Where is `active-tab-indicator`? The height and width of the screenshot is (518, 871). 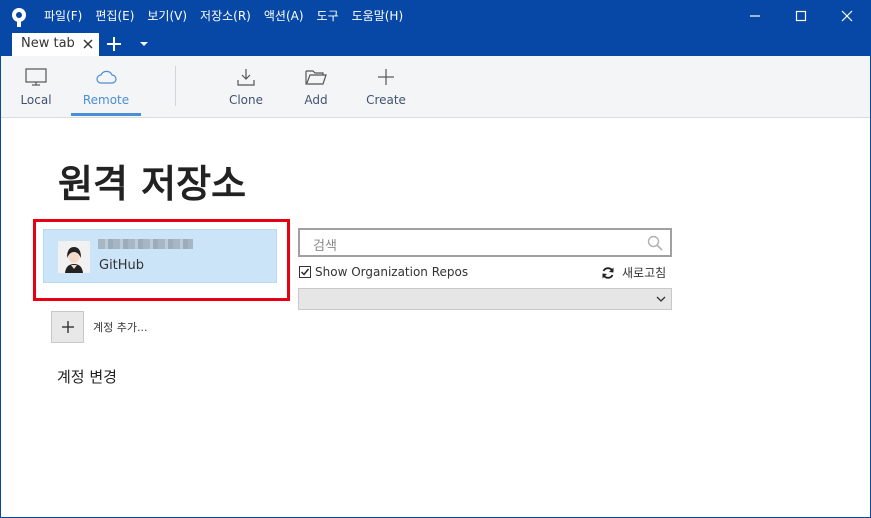 active-tab-indicator is located at coordinates (106, 114).